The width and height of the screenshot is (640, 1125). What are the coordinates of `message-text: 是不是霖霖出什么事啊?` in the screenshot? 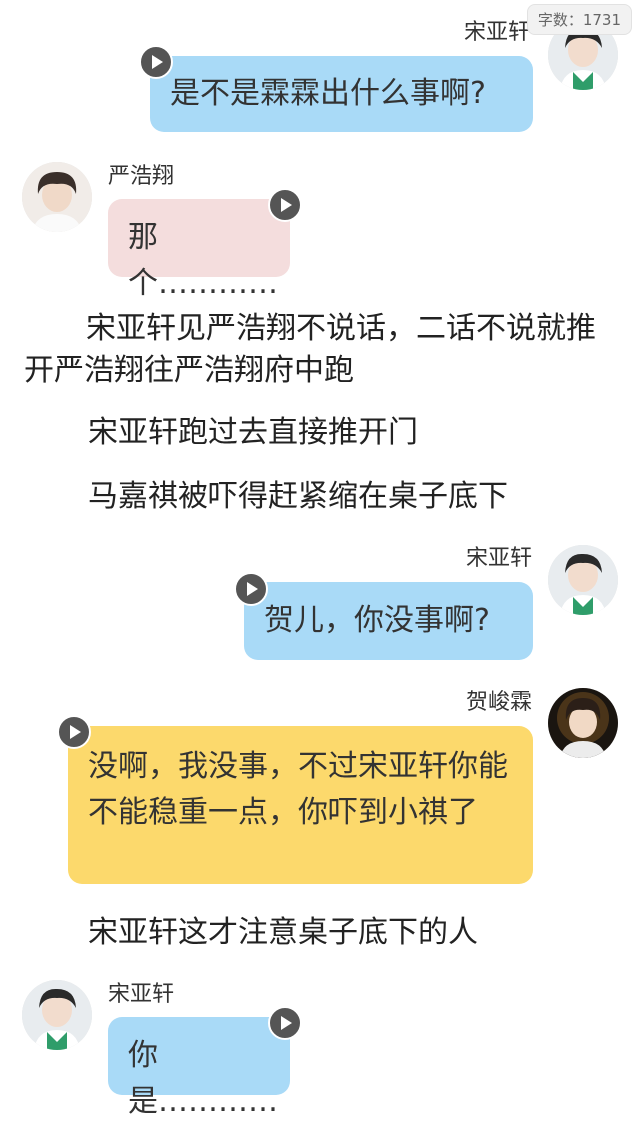 It's located at (328, 93).